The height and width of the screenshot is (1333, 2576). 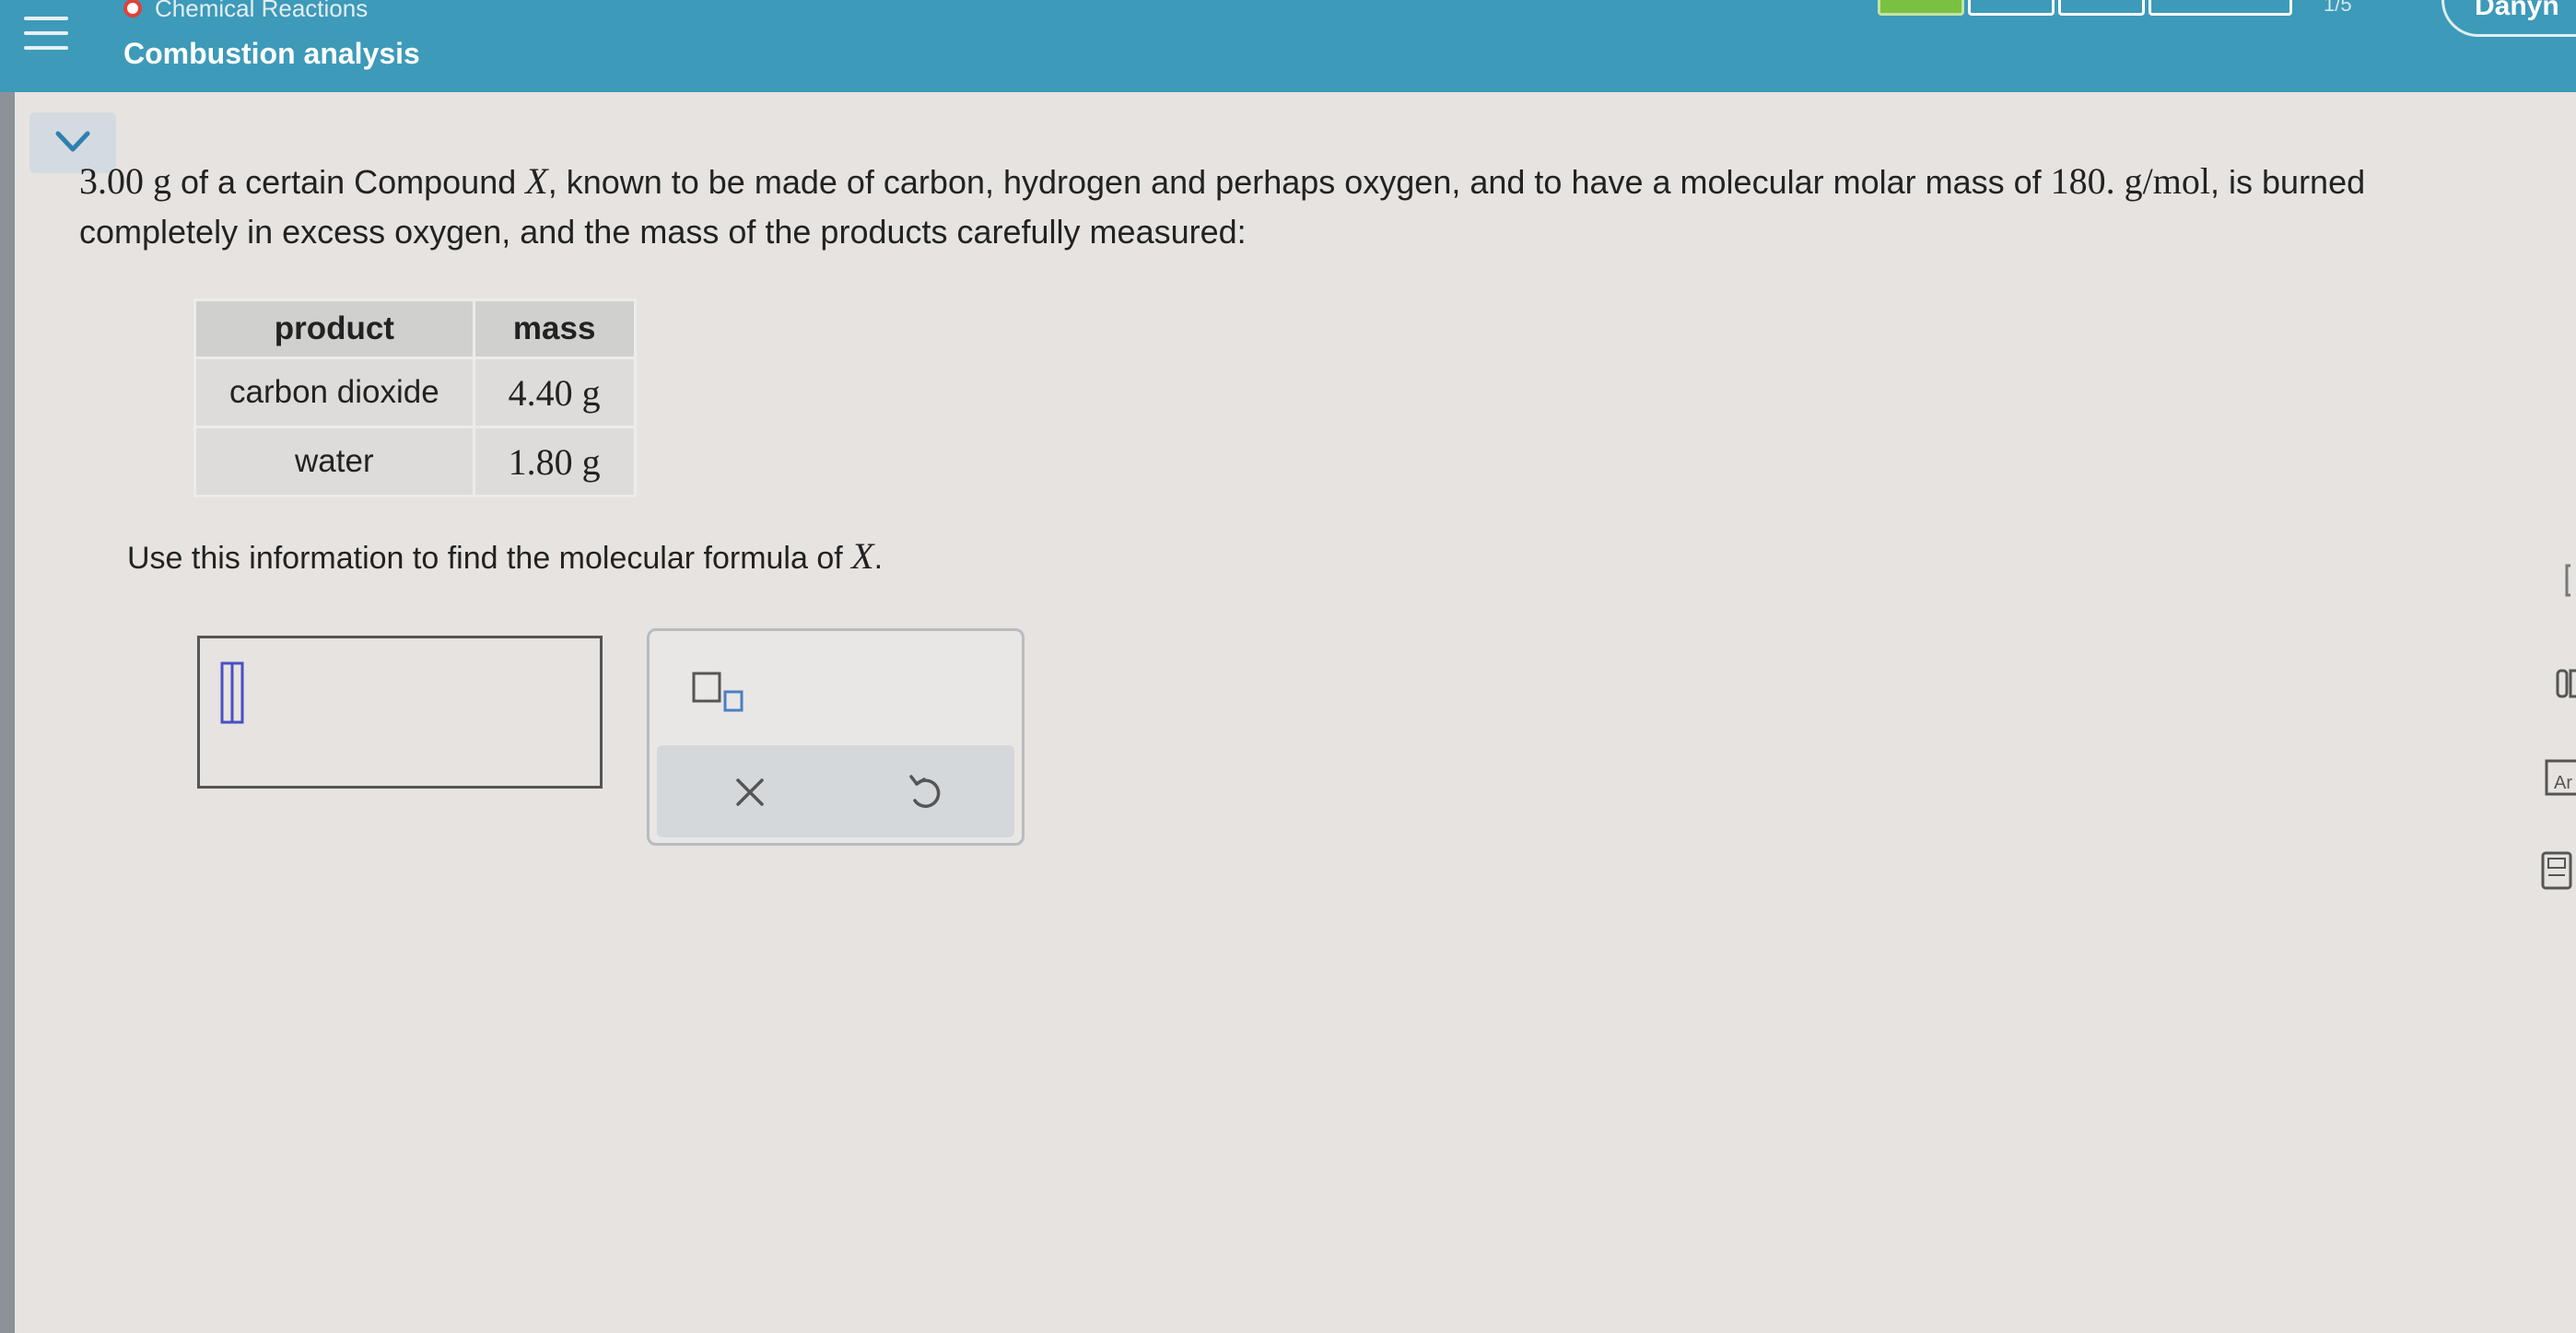 I want to click on column-header: mass, so click(x=554, y=328).